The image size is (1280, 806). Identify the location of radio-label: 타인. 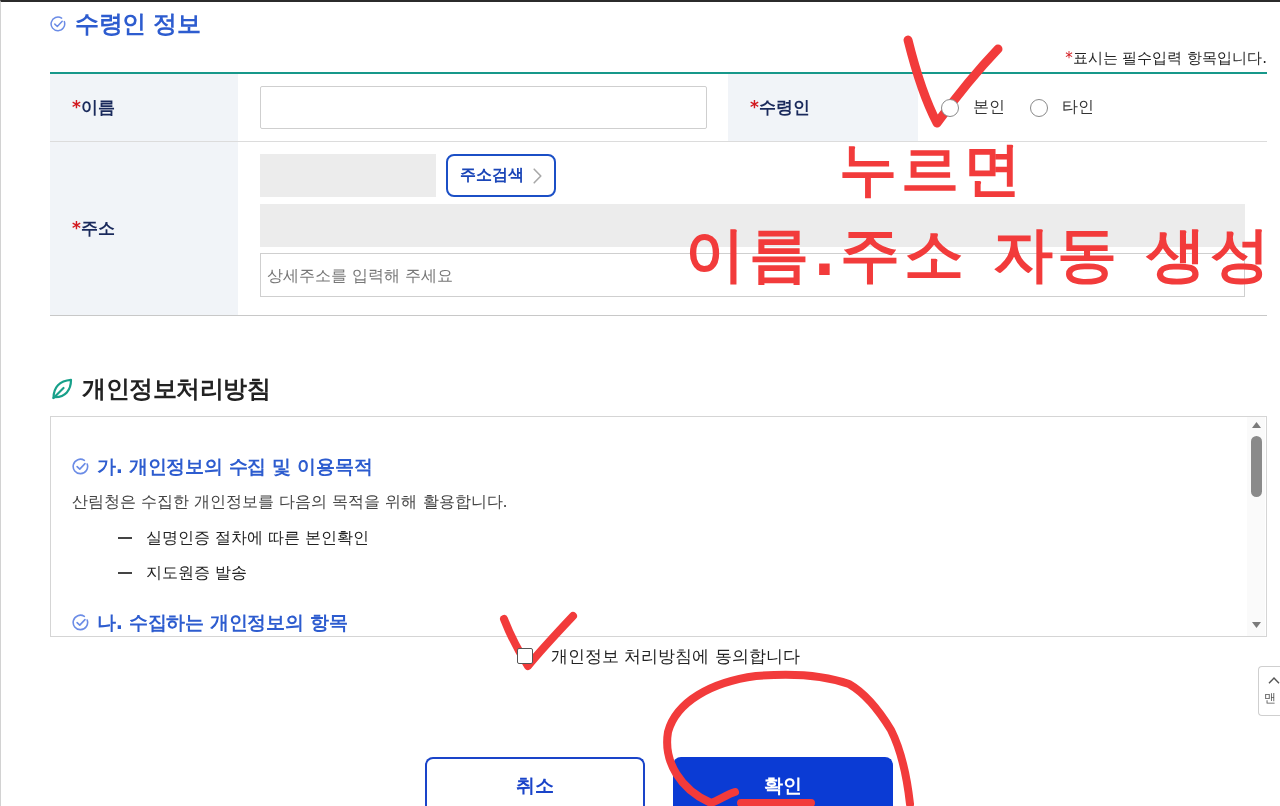
(1078, 107).